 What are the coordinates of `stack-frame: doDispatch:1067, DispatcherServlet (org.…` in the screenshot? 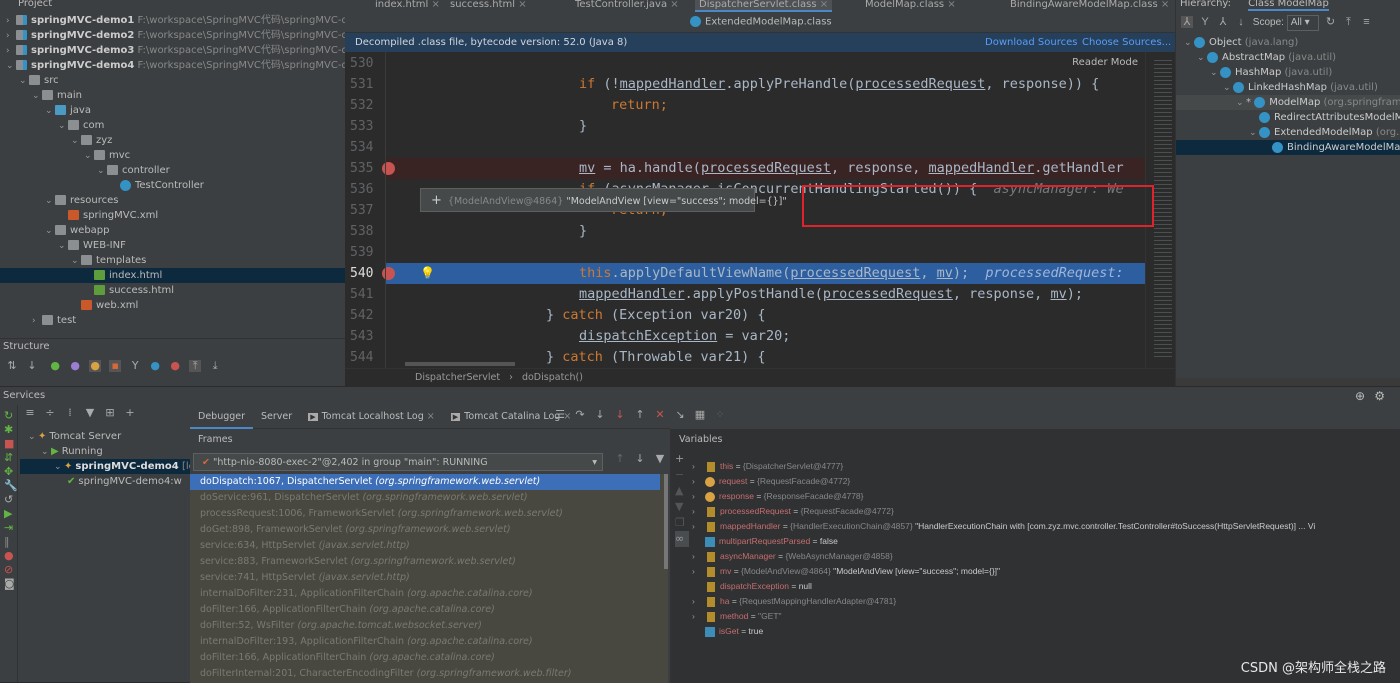 It's located at (425, 482).